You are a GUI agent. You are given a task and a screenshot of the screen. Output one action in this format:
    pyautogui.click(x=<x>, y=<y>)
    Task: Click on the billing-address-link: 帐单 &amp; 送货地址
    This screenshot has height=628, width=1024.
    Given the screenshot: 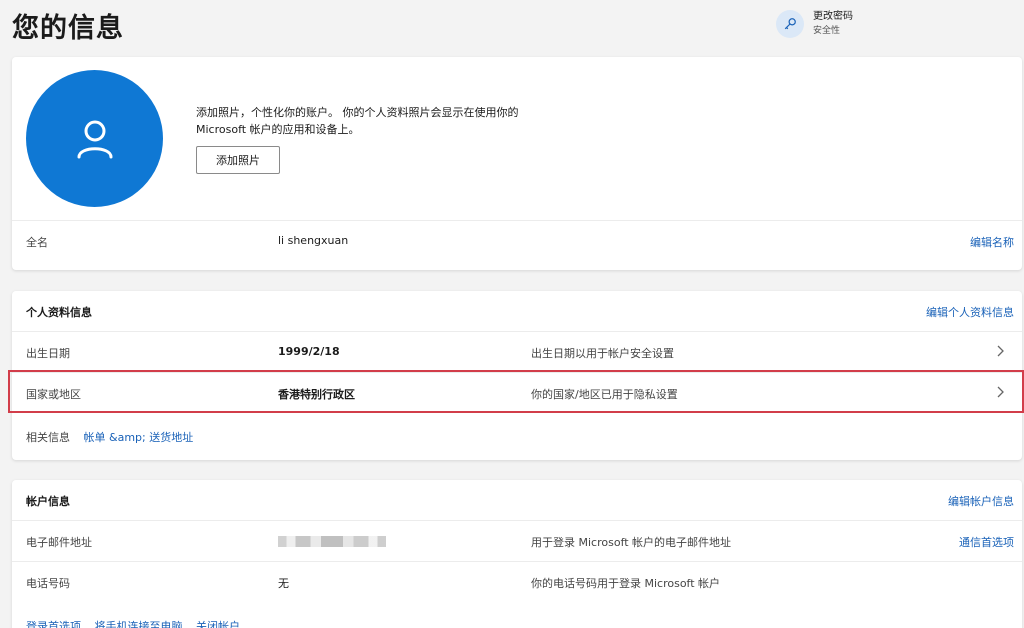 What is the action you would take?
    pyautogui.click(x=139, y=437)
    